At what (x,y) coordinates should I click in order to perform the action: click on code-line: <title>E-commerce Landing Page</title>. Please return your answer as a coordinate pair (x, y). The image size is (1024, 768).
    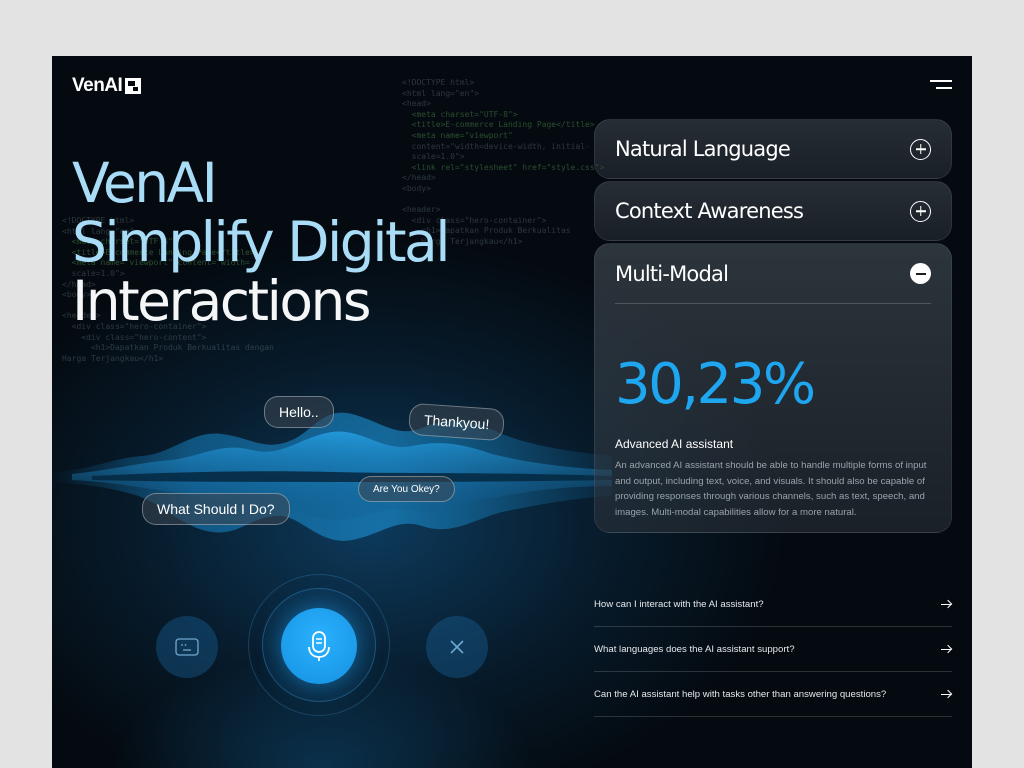
    Looking at the image, I should click on (498, 125).